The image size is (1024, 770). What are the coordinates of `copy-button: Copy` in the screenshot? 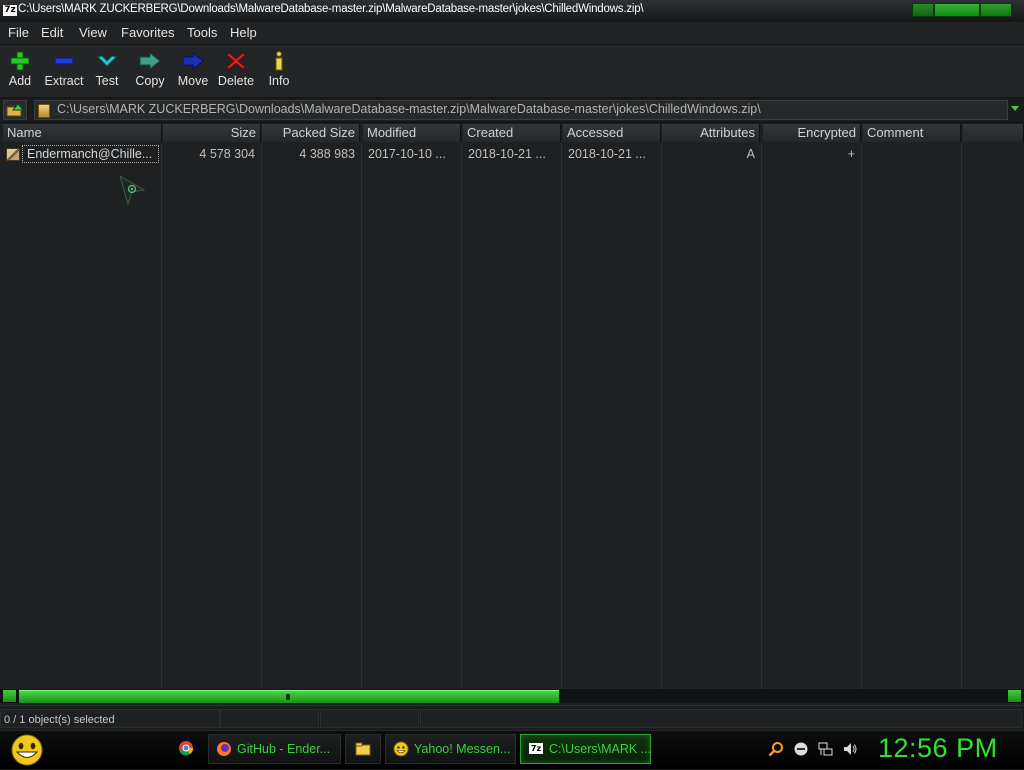 It's located at (150, 71).